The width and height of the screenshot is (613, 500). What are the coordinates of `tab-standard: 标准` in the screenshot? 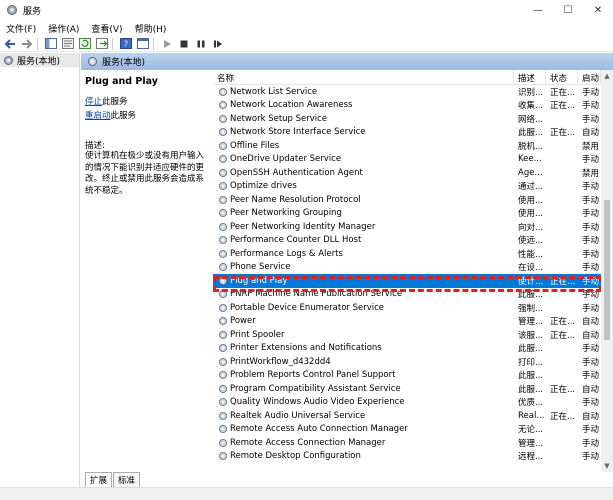 It's located at (127, 479).